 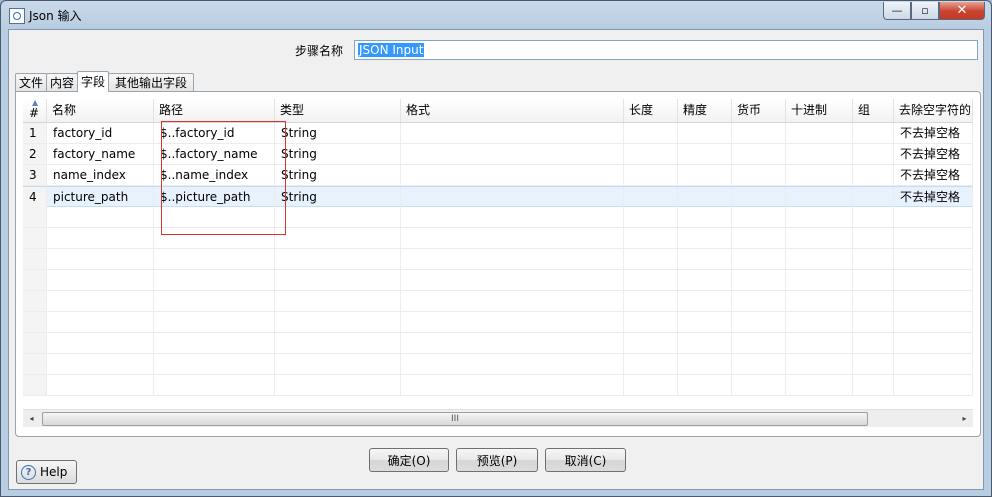 I want to click on col-header-type: 类型, so click(x=338, y=110).